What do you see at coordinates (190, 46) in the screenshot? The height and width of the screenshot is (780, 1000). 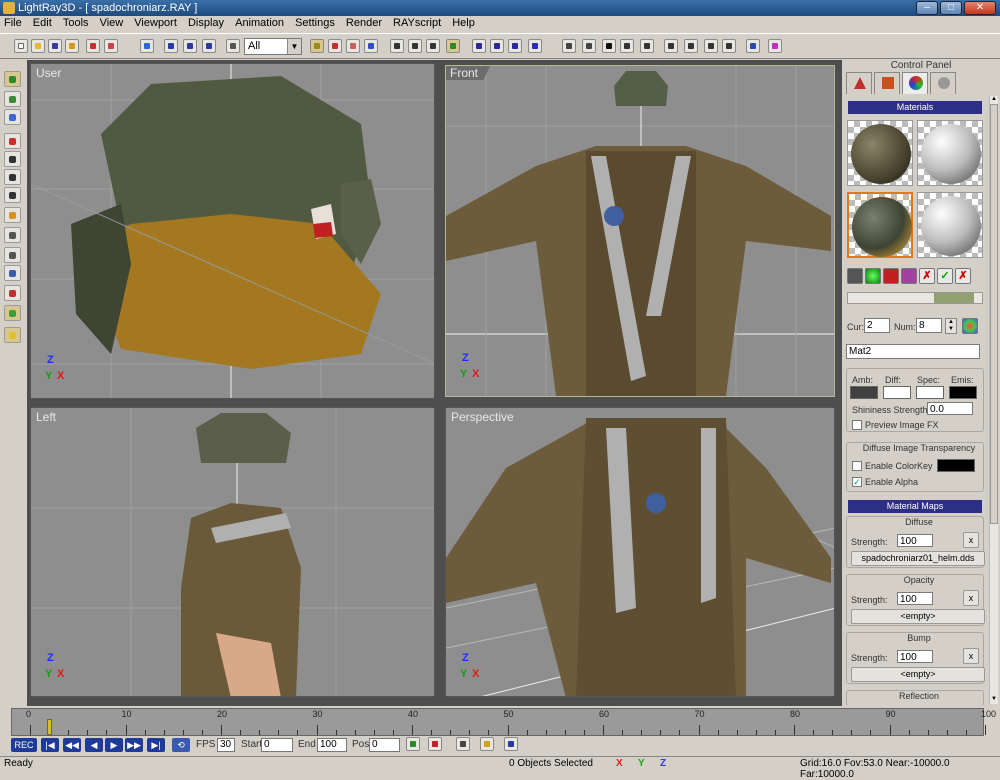 I see `select-poly-icon` at bounding box center [190, 46].